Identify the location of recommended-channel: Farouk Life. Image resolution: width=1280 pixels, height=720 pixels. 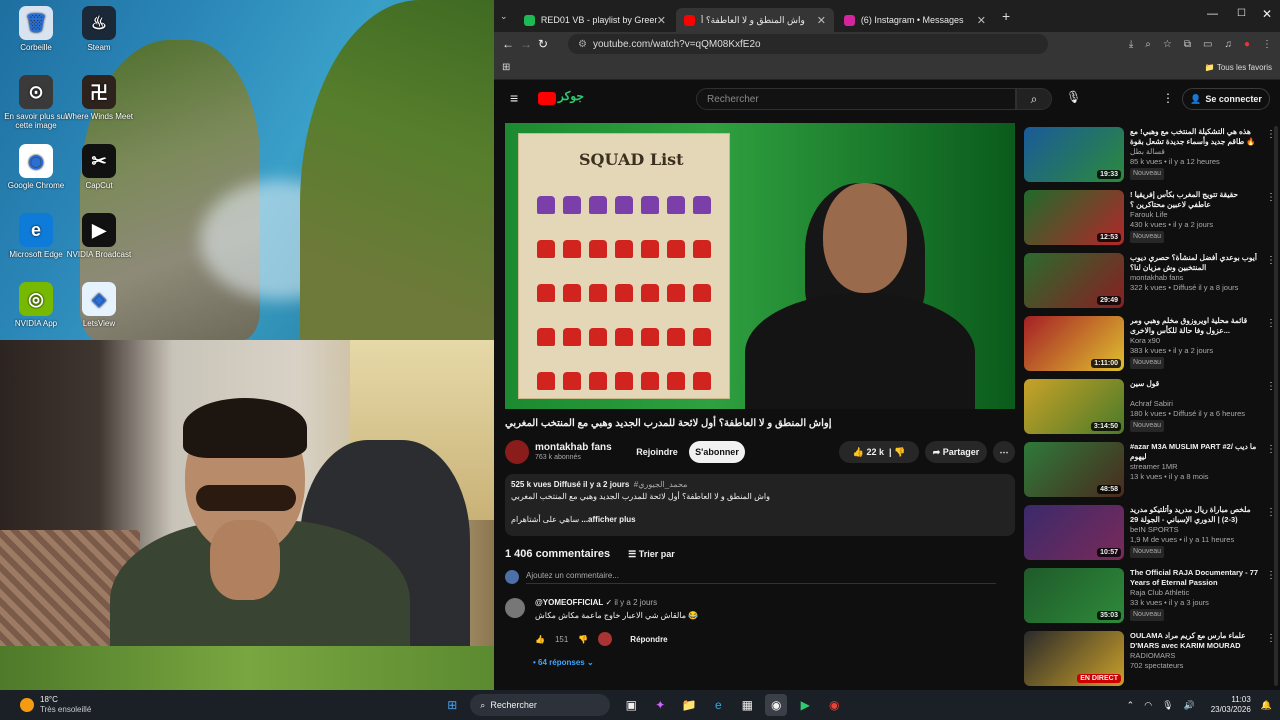
(1195, 215).